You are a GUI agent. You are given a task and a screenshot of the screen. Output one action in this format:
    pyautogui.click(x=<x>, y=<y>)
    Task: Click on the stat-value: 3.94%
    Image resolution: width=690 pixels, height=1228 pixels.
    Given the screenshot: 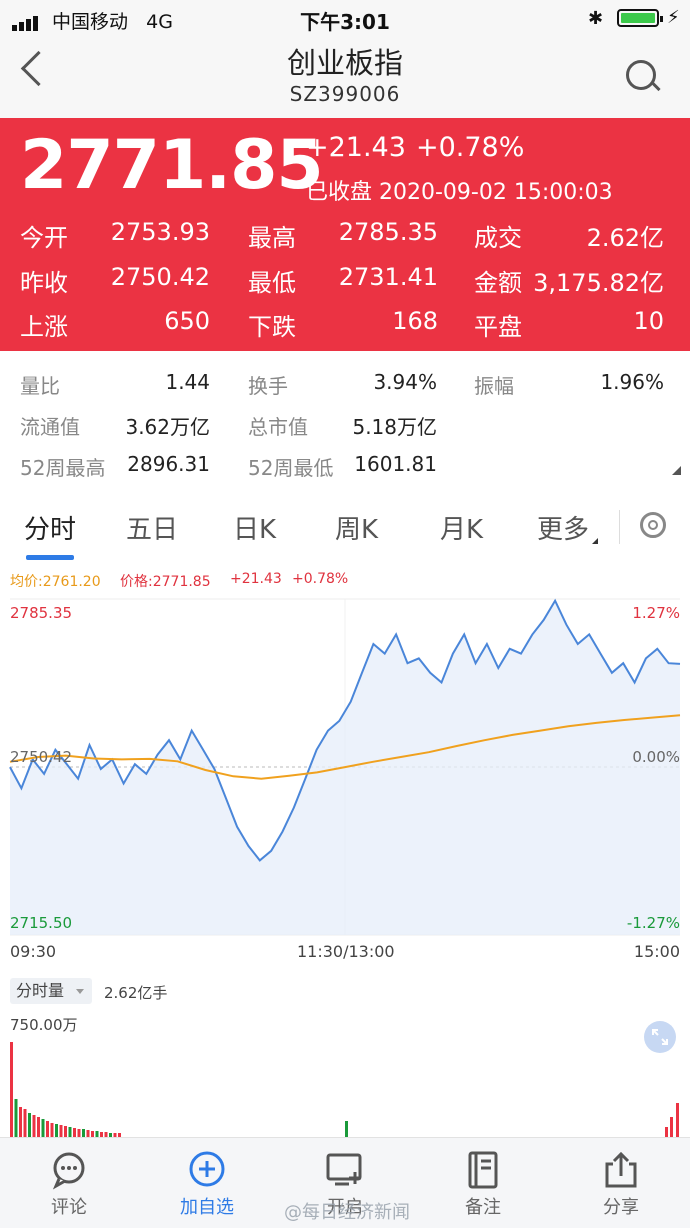 What is the action you would take?
    pyautogui.click(x=405, y=382)
    